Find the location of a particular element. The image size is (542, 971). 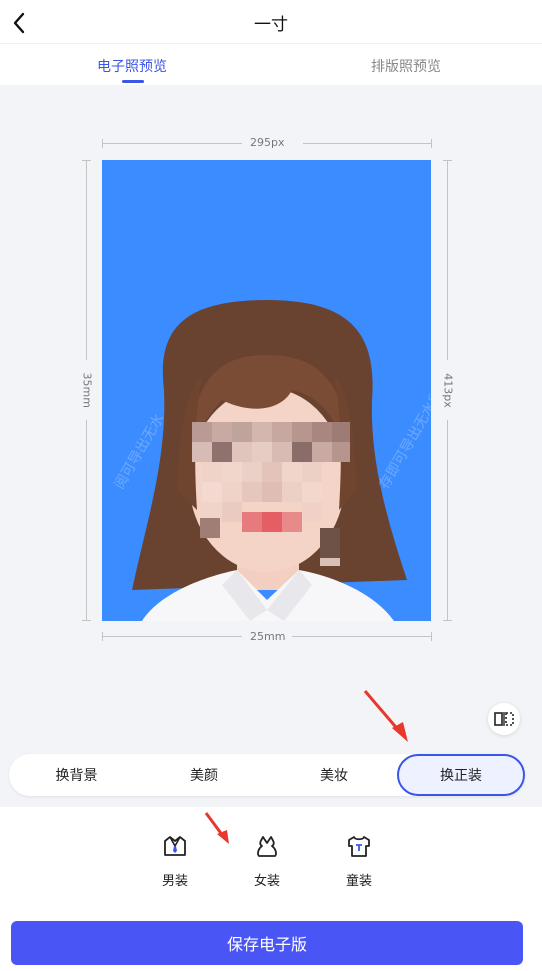

edit-tool-bar: 换背景 美颜 美妆 换正装 is located at coordinates (267, 775).